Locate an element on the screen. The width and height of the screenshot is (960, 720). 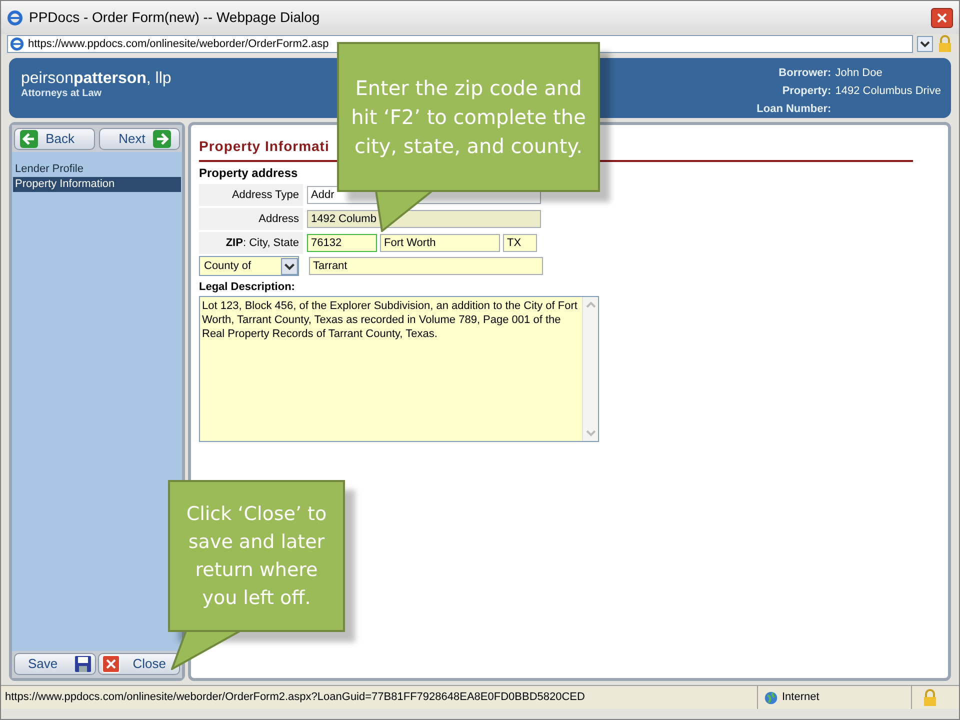
globe-icon is located at coordinates (771, 697).